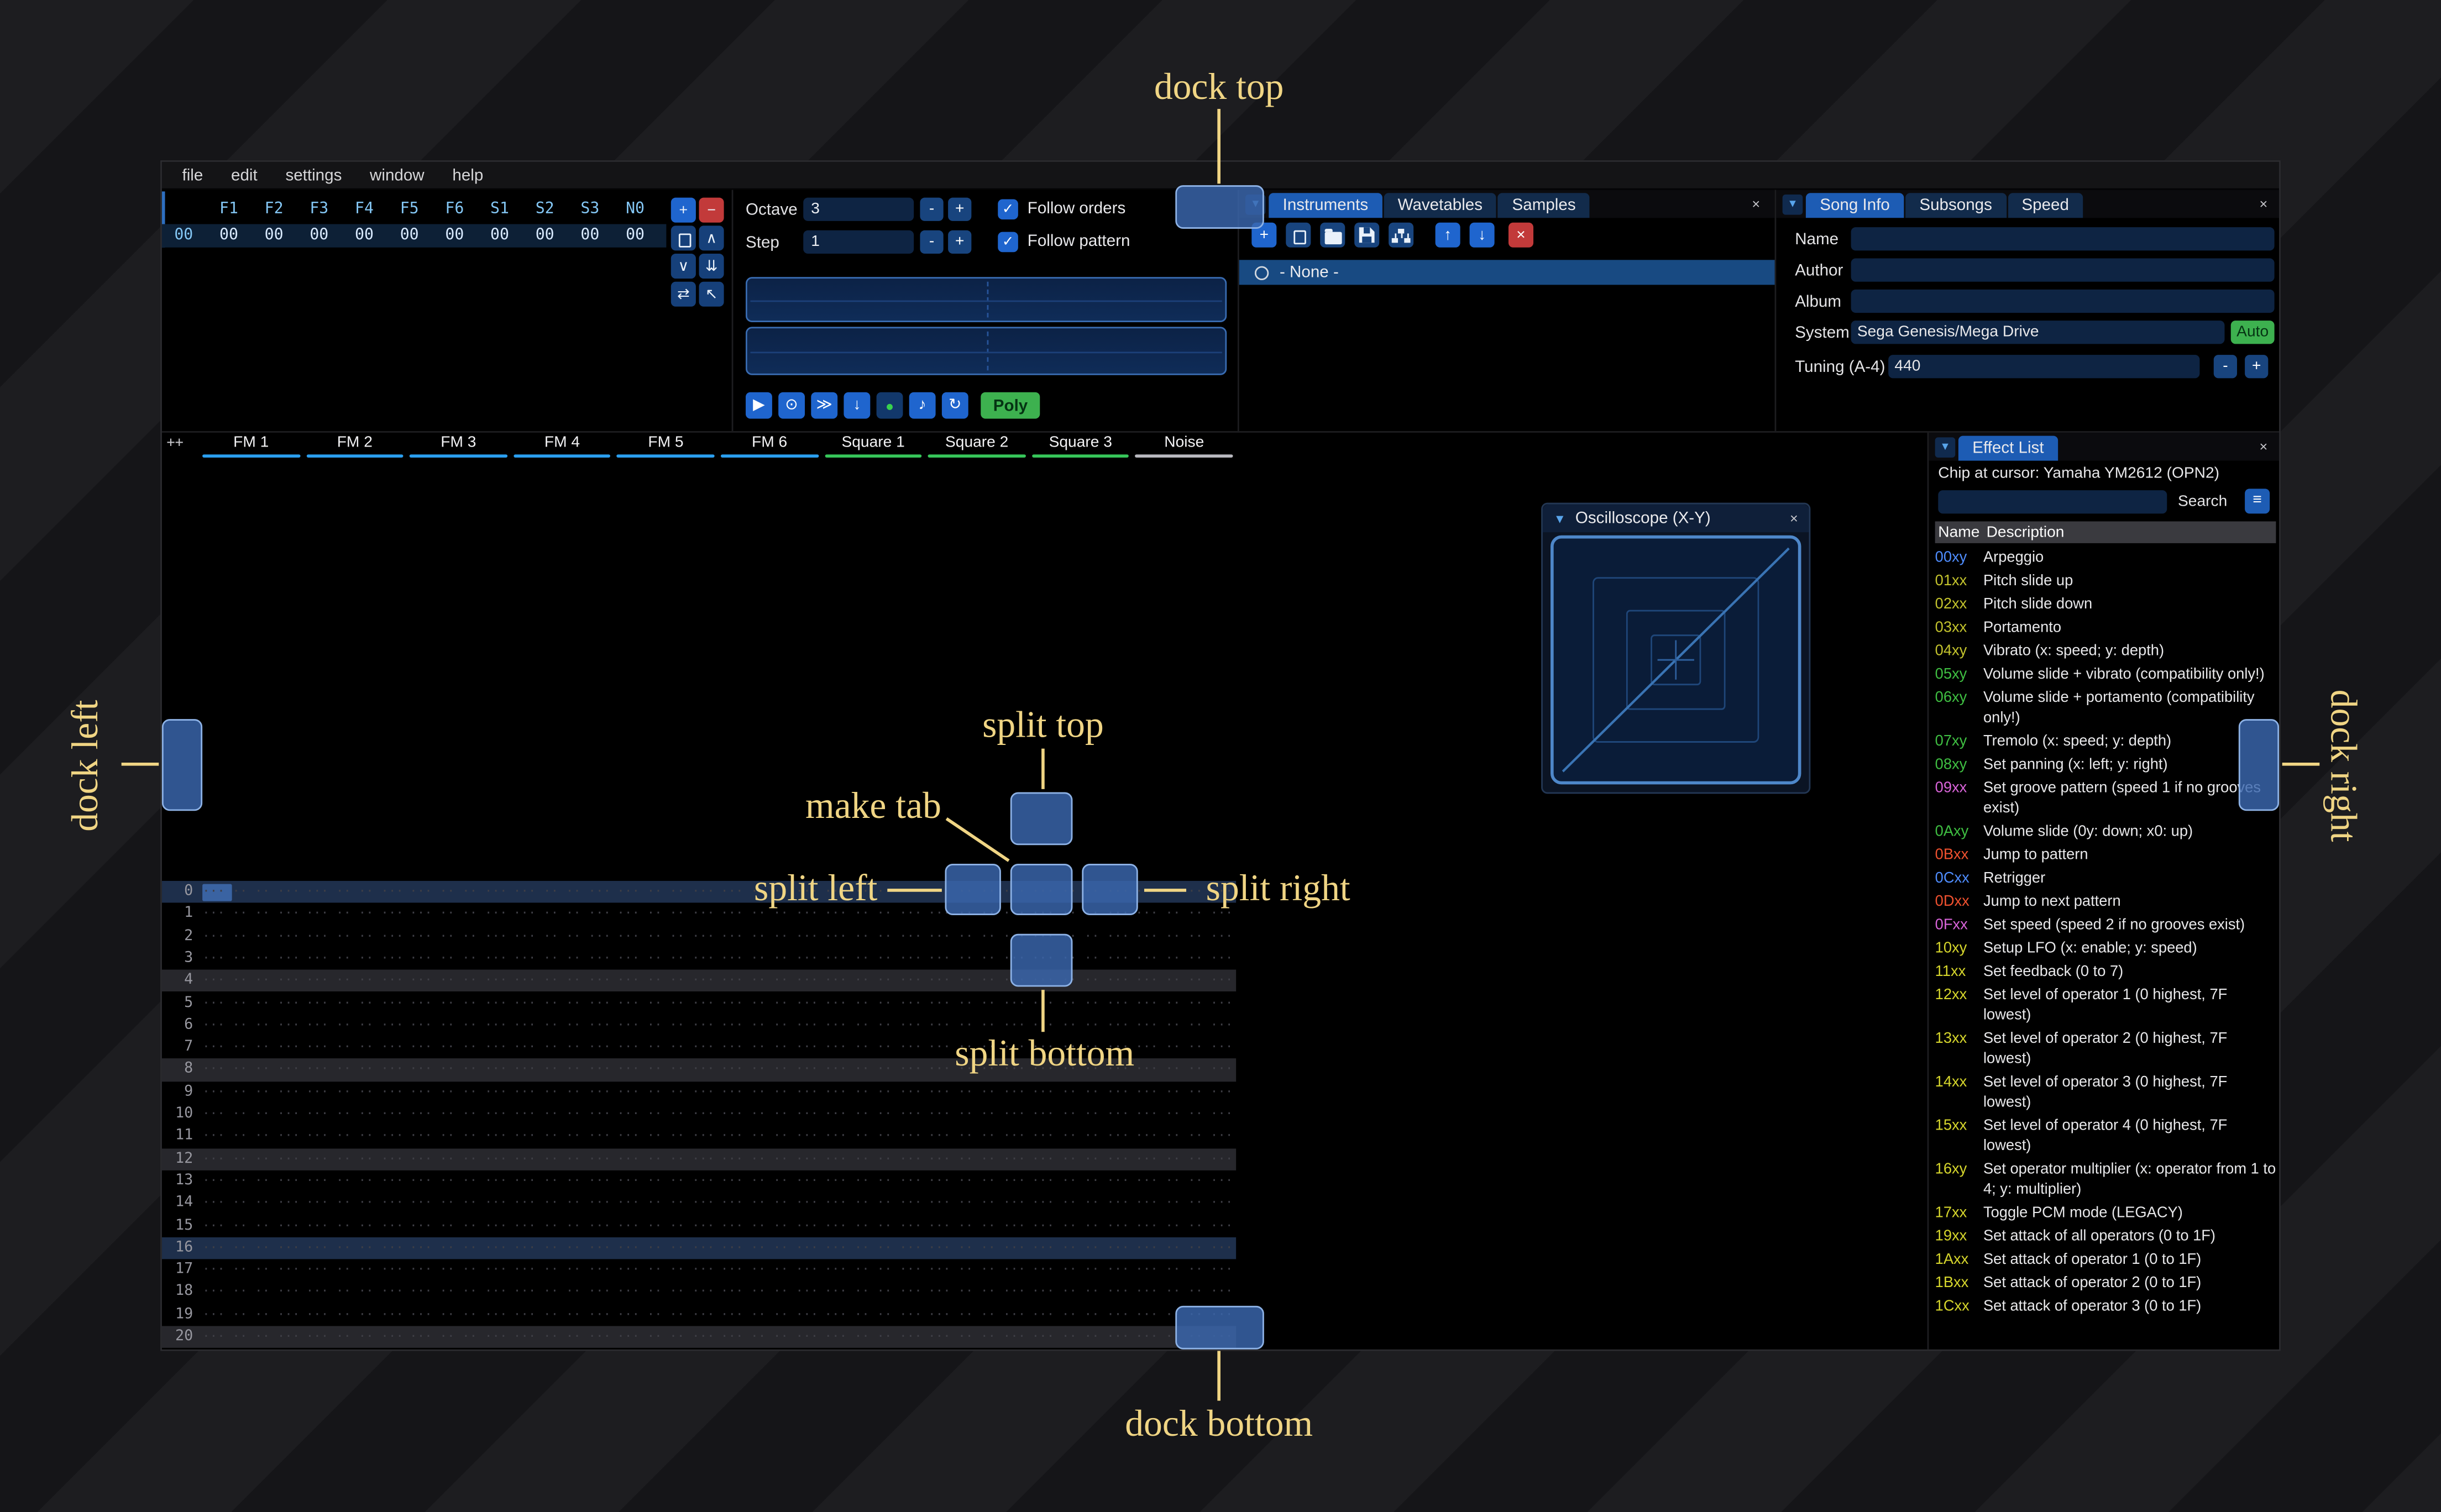 The width and height of the screenshot is (2441, 1512). I want to click on stop-button: ↓, so click(857, 406).